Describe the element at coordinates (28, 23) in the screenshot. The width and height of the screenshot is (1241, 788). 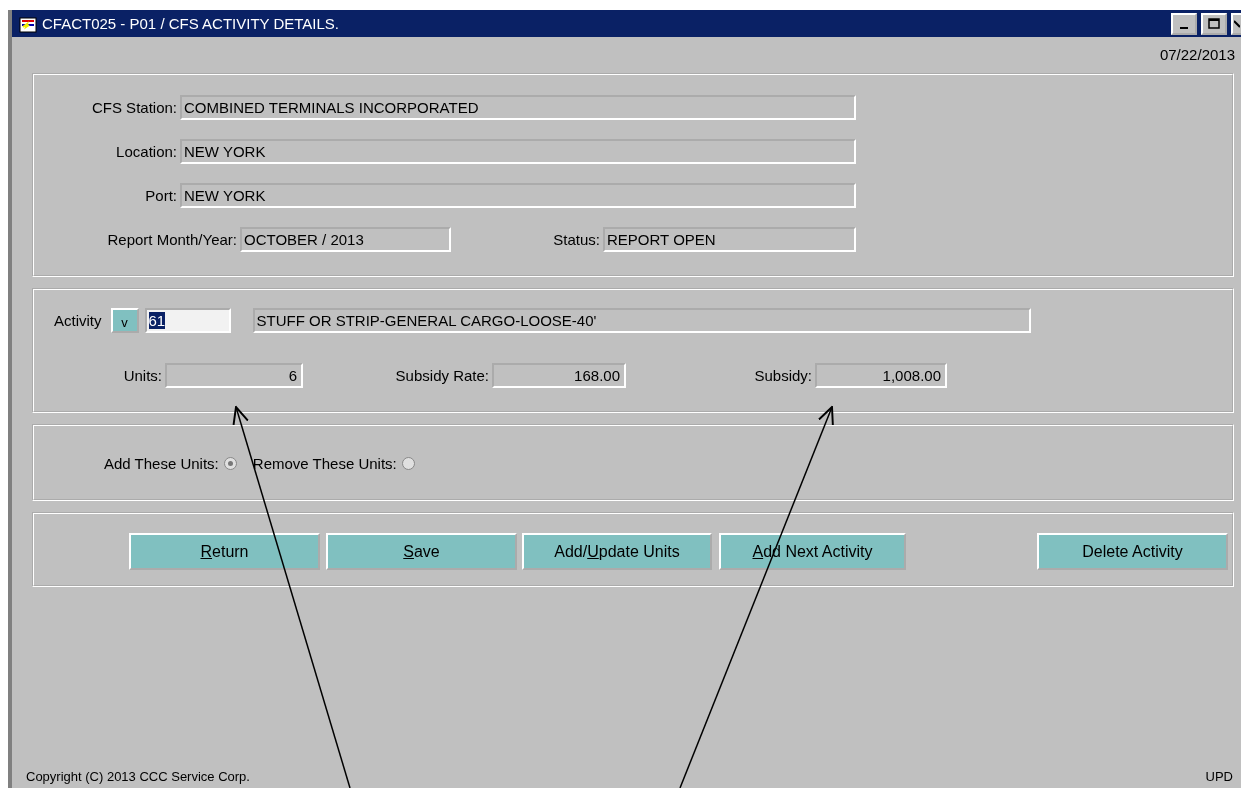
I see `app-icon` at that location.